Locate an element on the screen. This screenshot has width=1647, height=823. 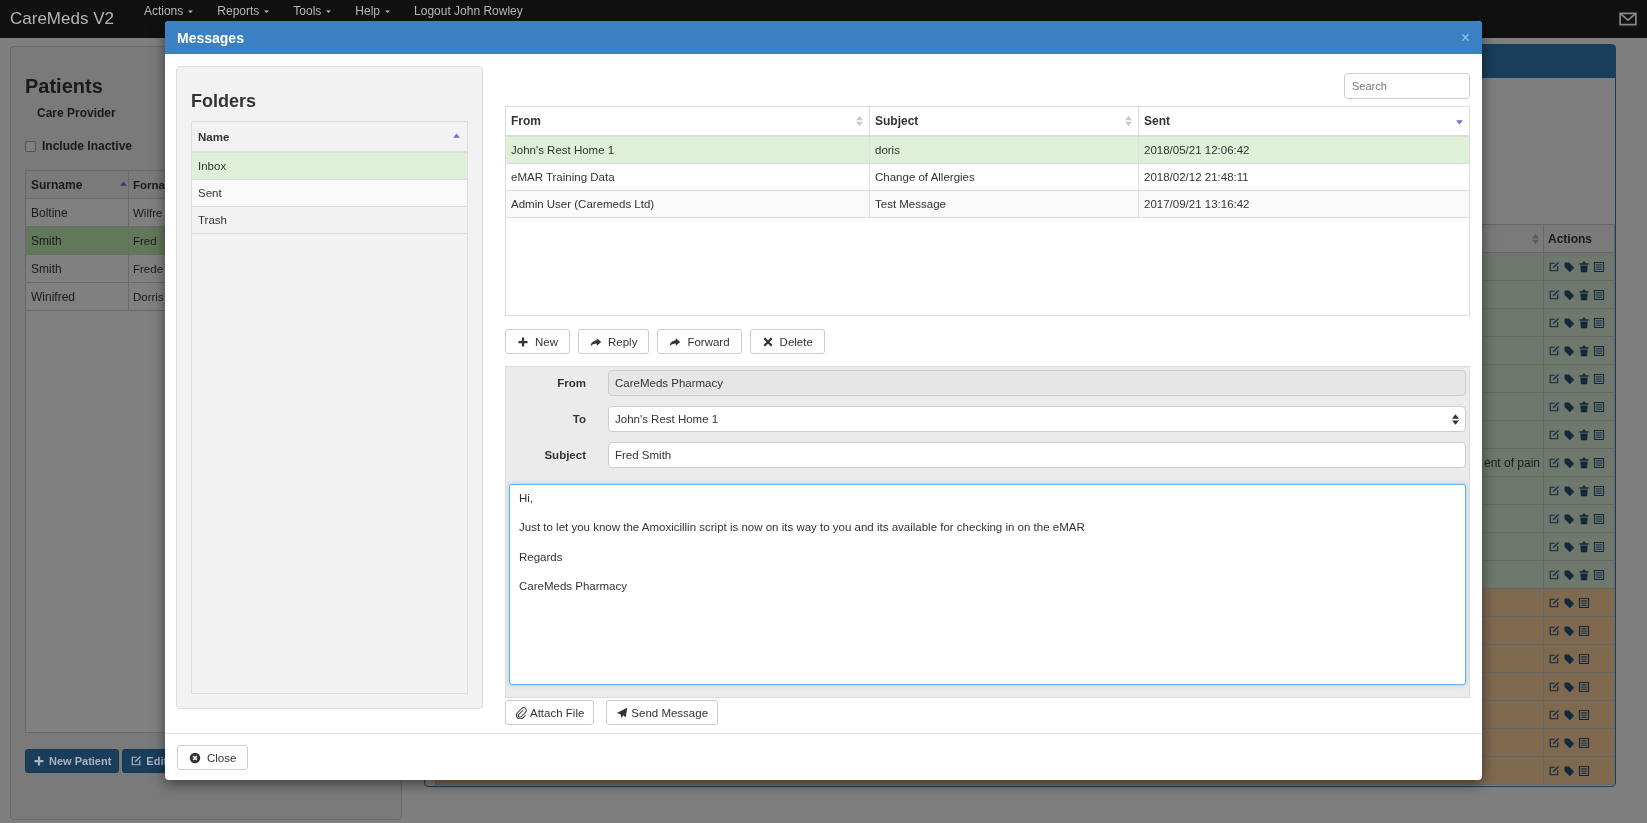
table-cell: 2017/09/21 13:16:42 is located at coordinates (1197, 204).